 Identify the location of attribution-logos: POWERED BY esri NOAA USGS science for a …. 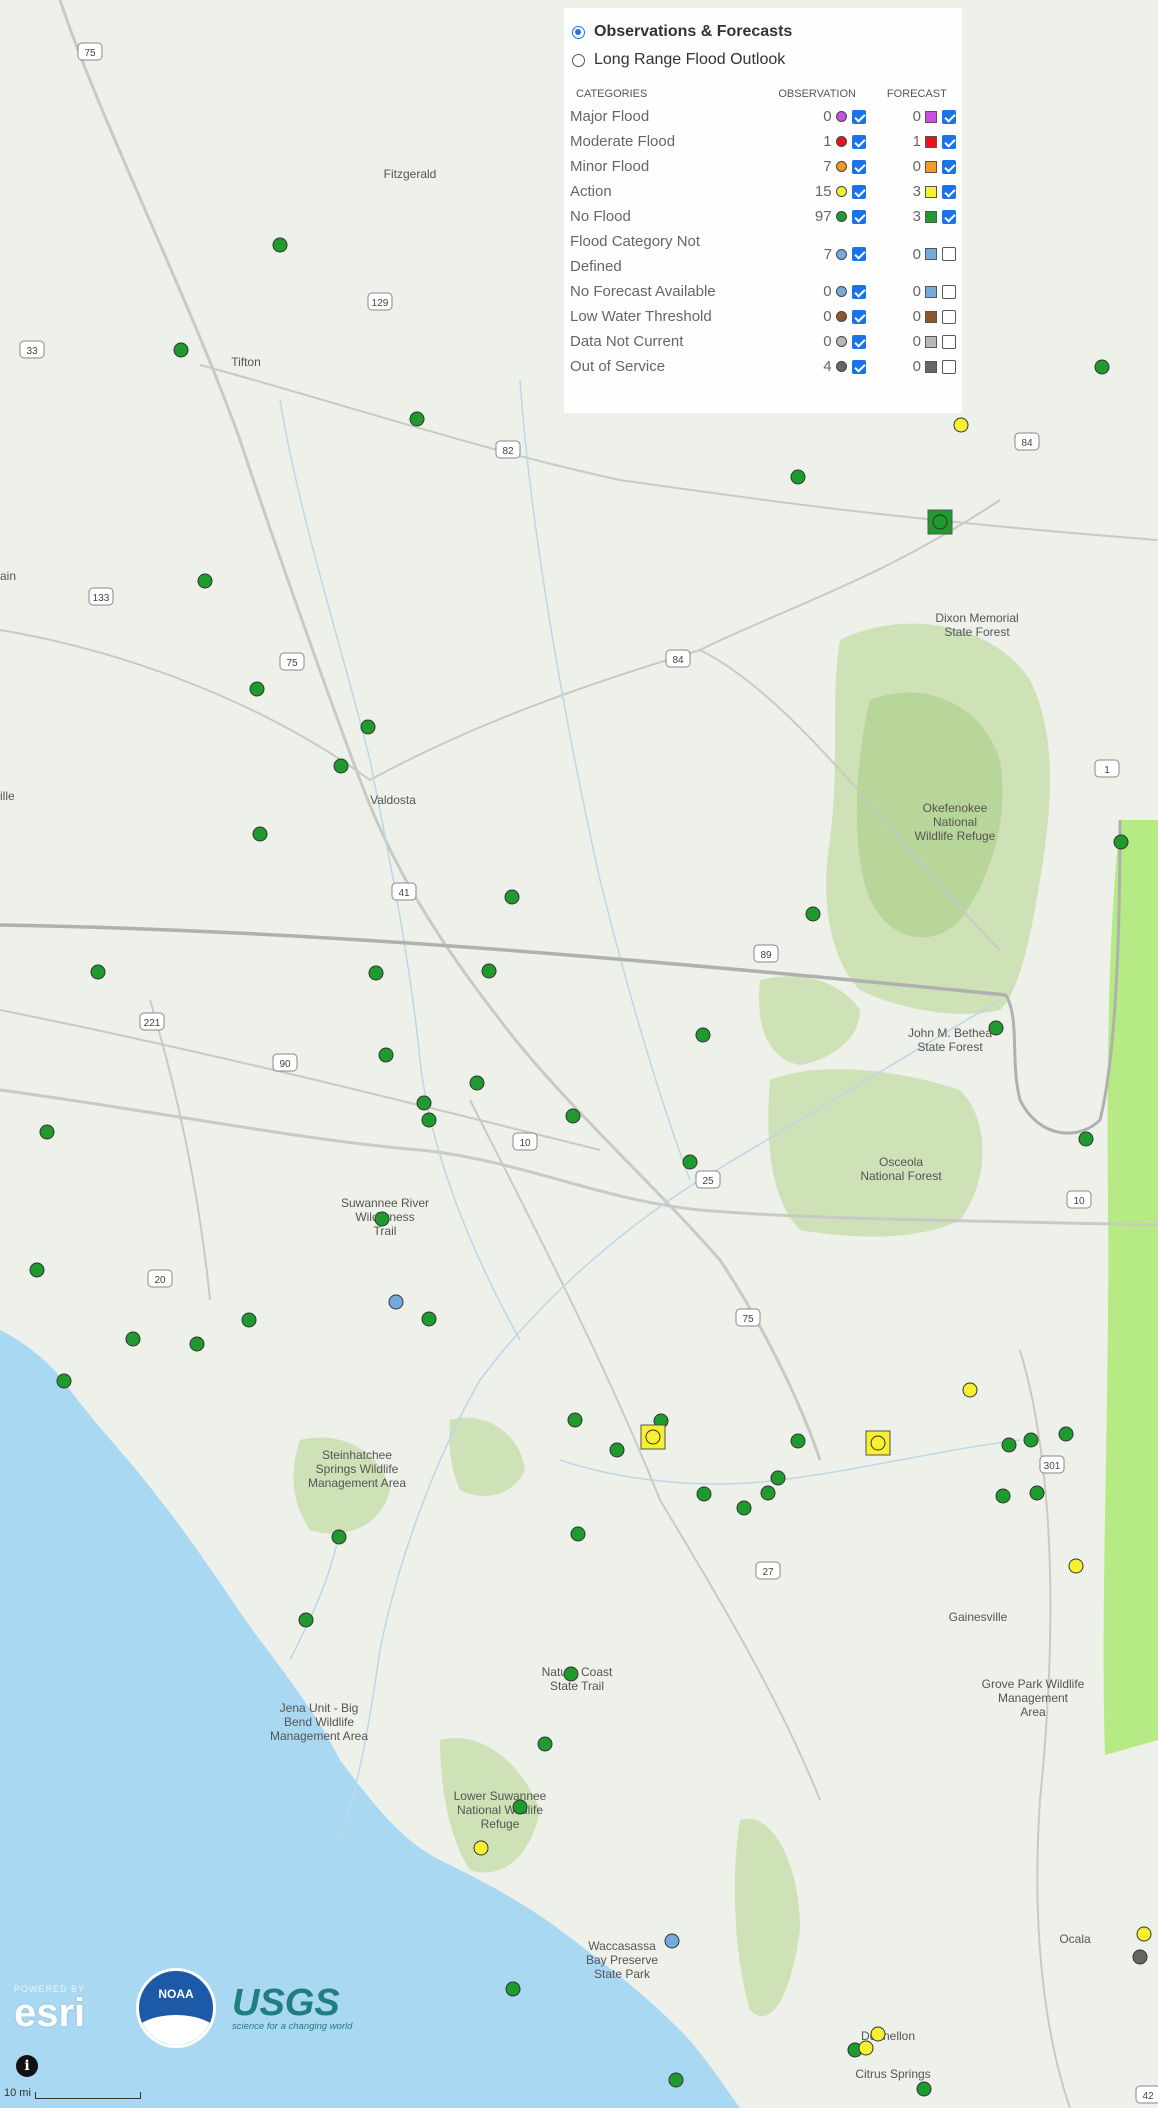
(183, 2008).